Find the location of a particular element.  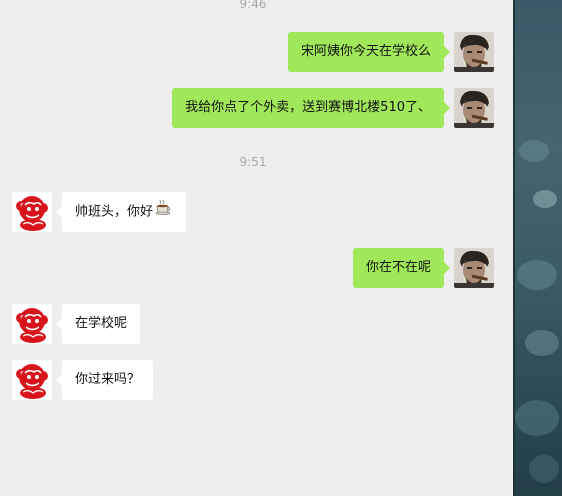

timestamp: 9:51 is located at coordinates (253, 162).